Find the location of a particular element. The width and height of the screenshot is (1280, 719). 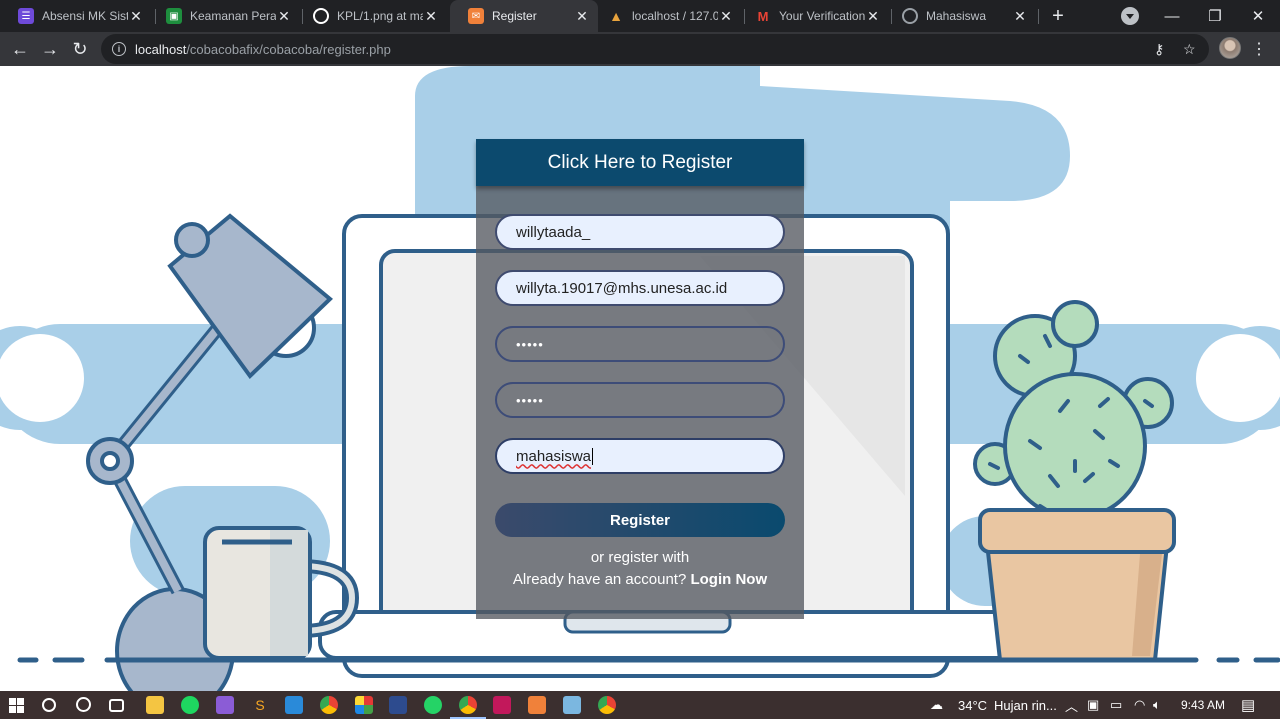

minimize-icon: — is located at coordinates (1172, 16).